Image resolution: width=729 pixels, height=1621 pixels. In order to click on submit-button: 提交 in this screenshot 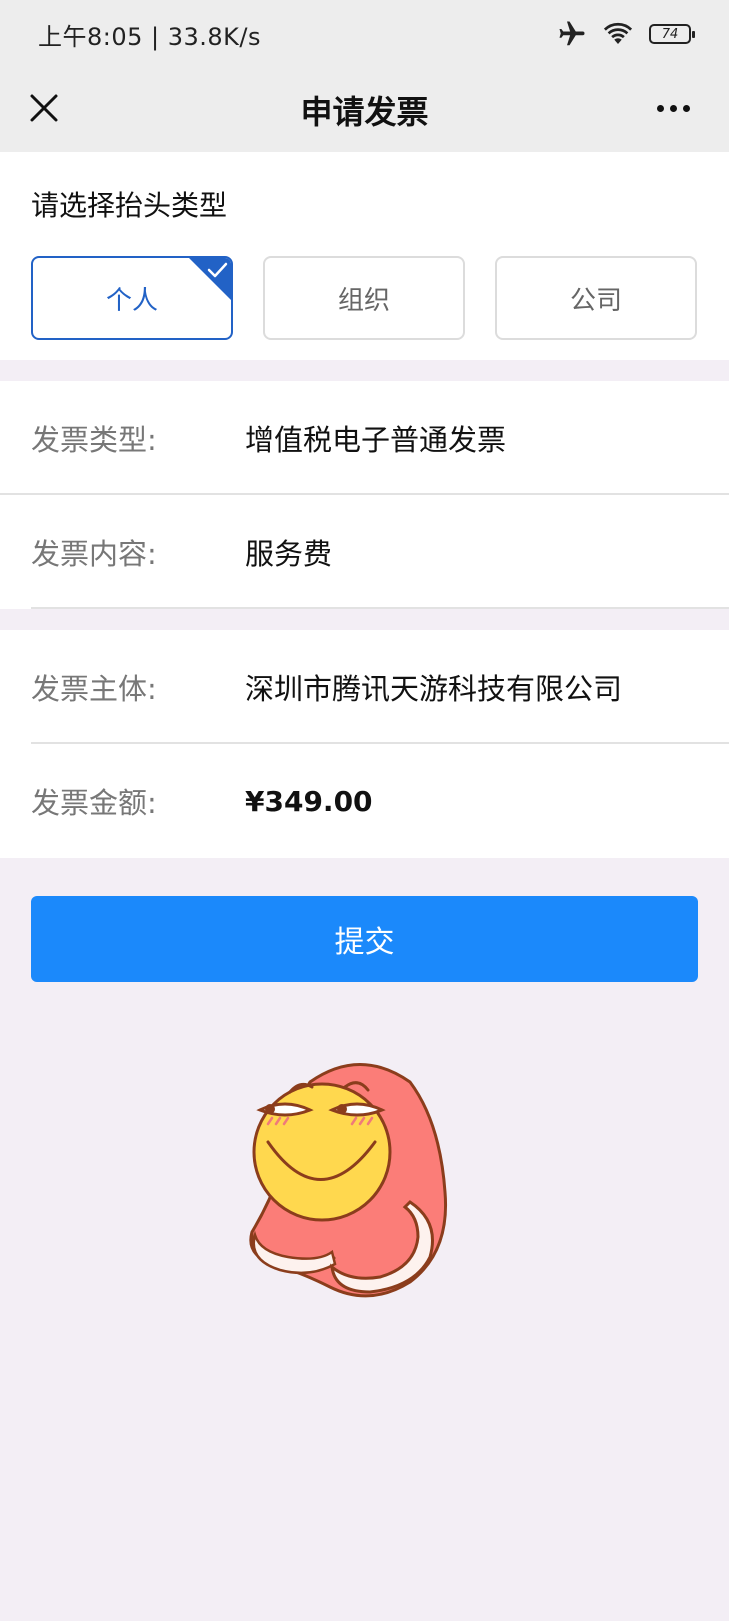, I will do `click(364, 939)`.